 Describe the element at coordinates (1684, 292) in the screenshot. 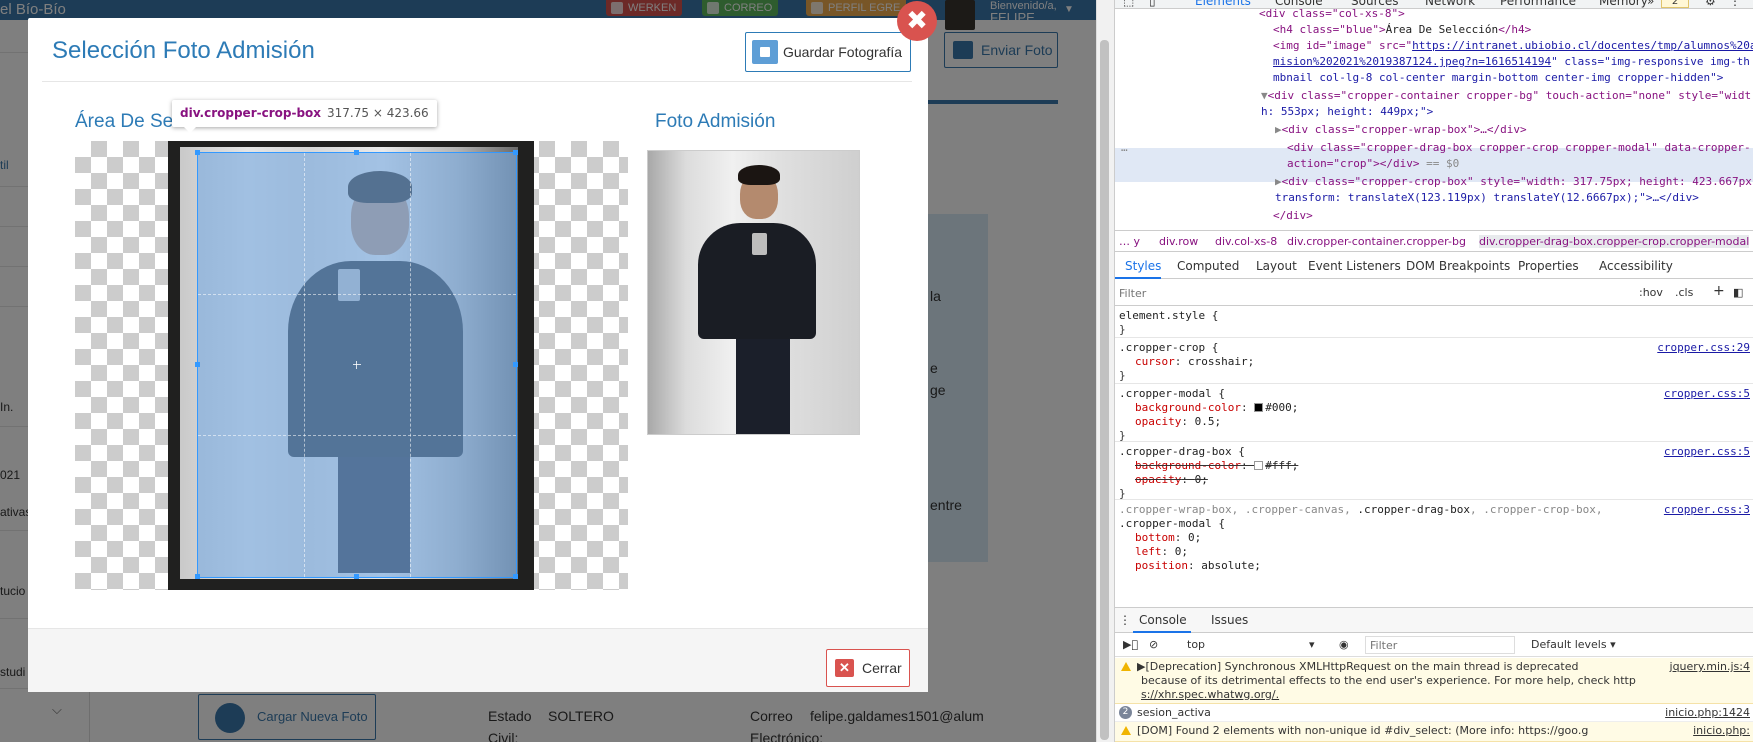

I see `class-toggle: .cls` at that location.